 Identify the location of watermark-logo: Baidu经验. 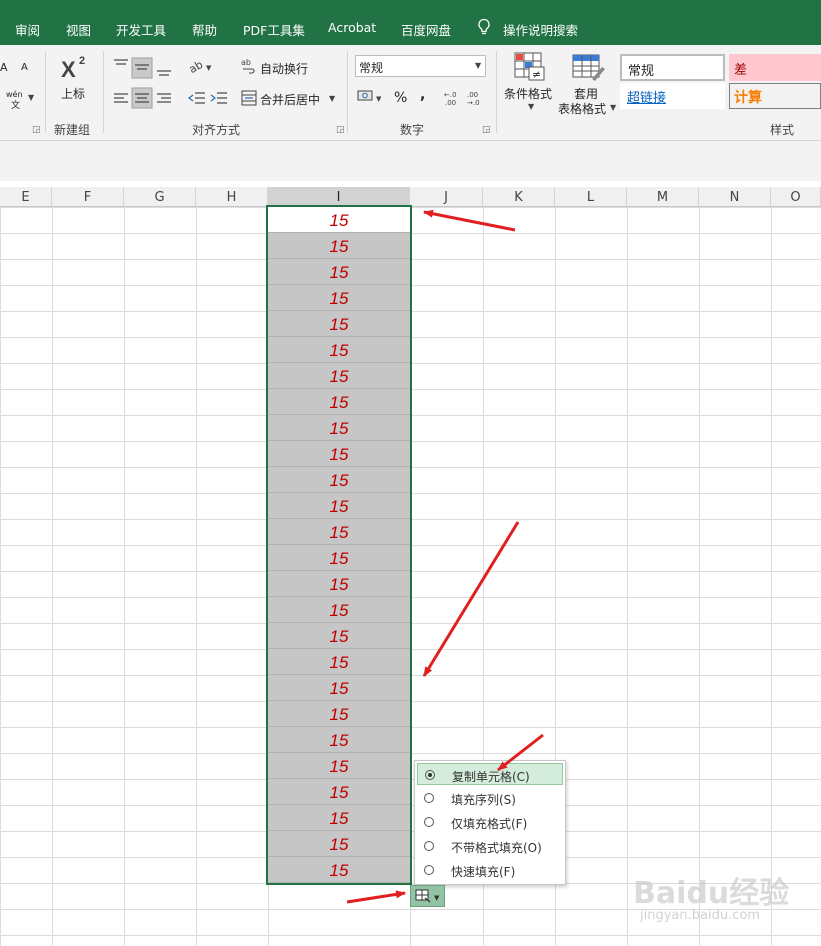
(711, 893).